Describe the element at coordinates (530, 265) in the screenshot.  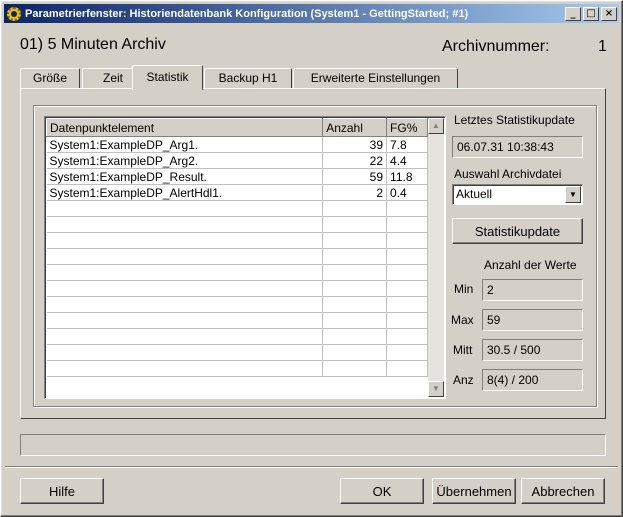
I see `count-values-label: Anzahl der Werte` at that location.